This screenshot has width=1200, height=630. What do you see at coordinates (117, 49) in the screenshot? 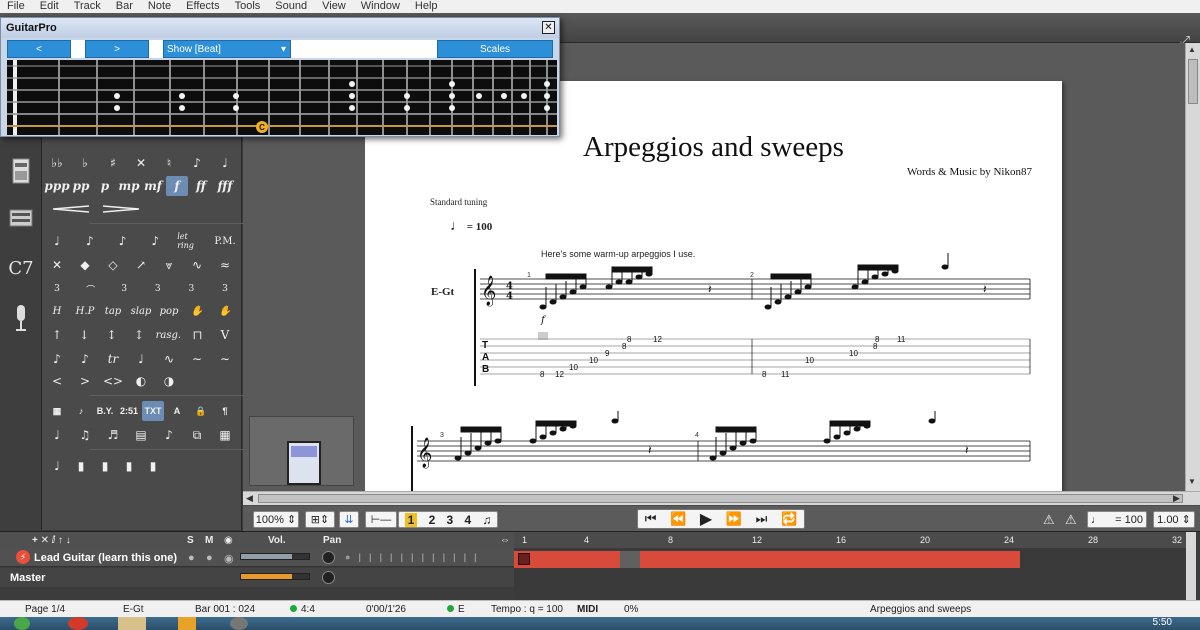
I see `next-button: >` at bounding box center [117, 49].